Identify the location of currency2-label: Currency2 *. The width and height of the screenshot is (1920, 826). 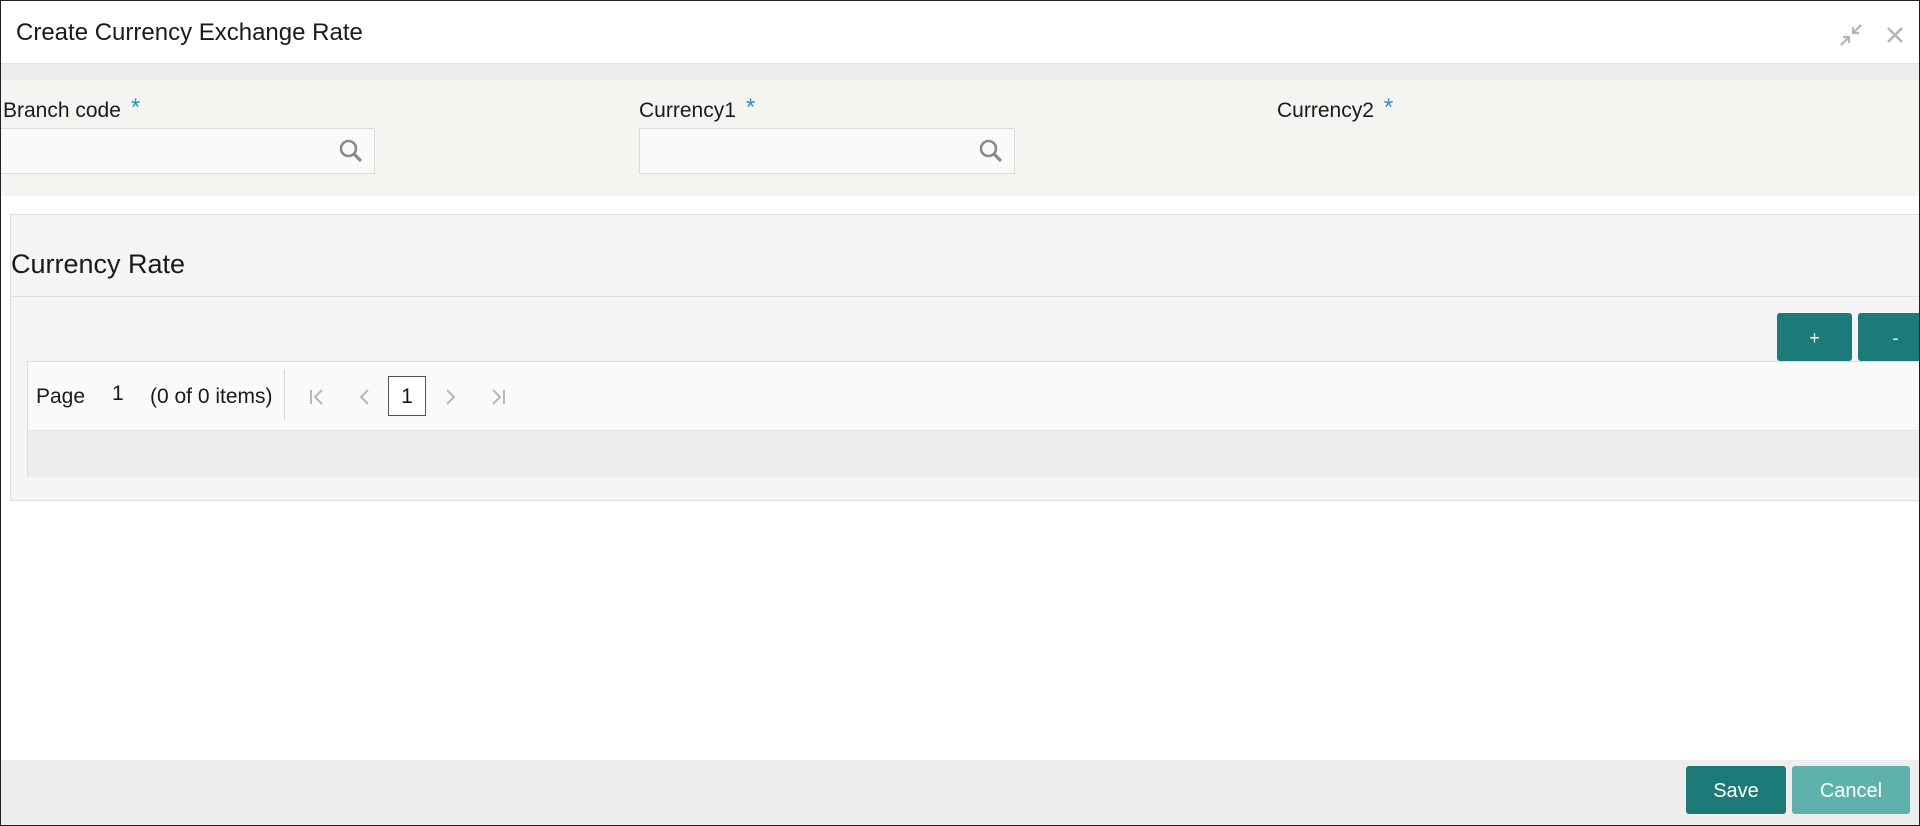
(1335, 108).